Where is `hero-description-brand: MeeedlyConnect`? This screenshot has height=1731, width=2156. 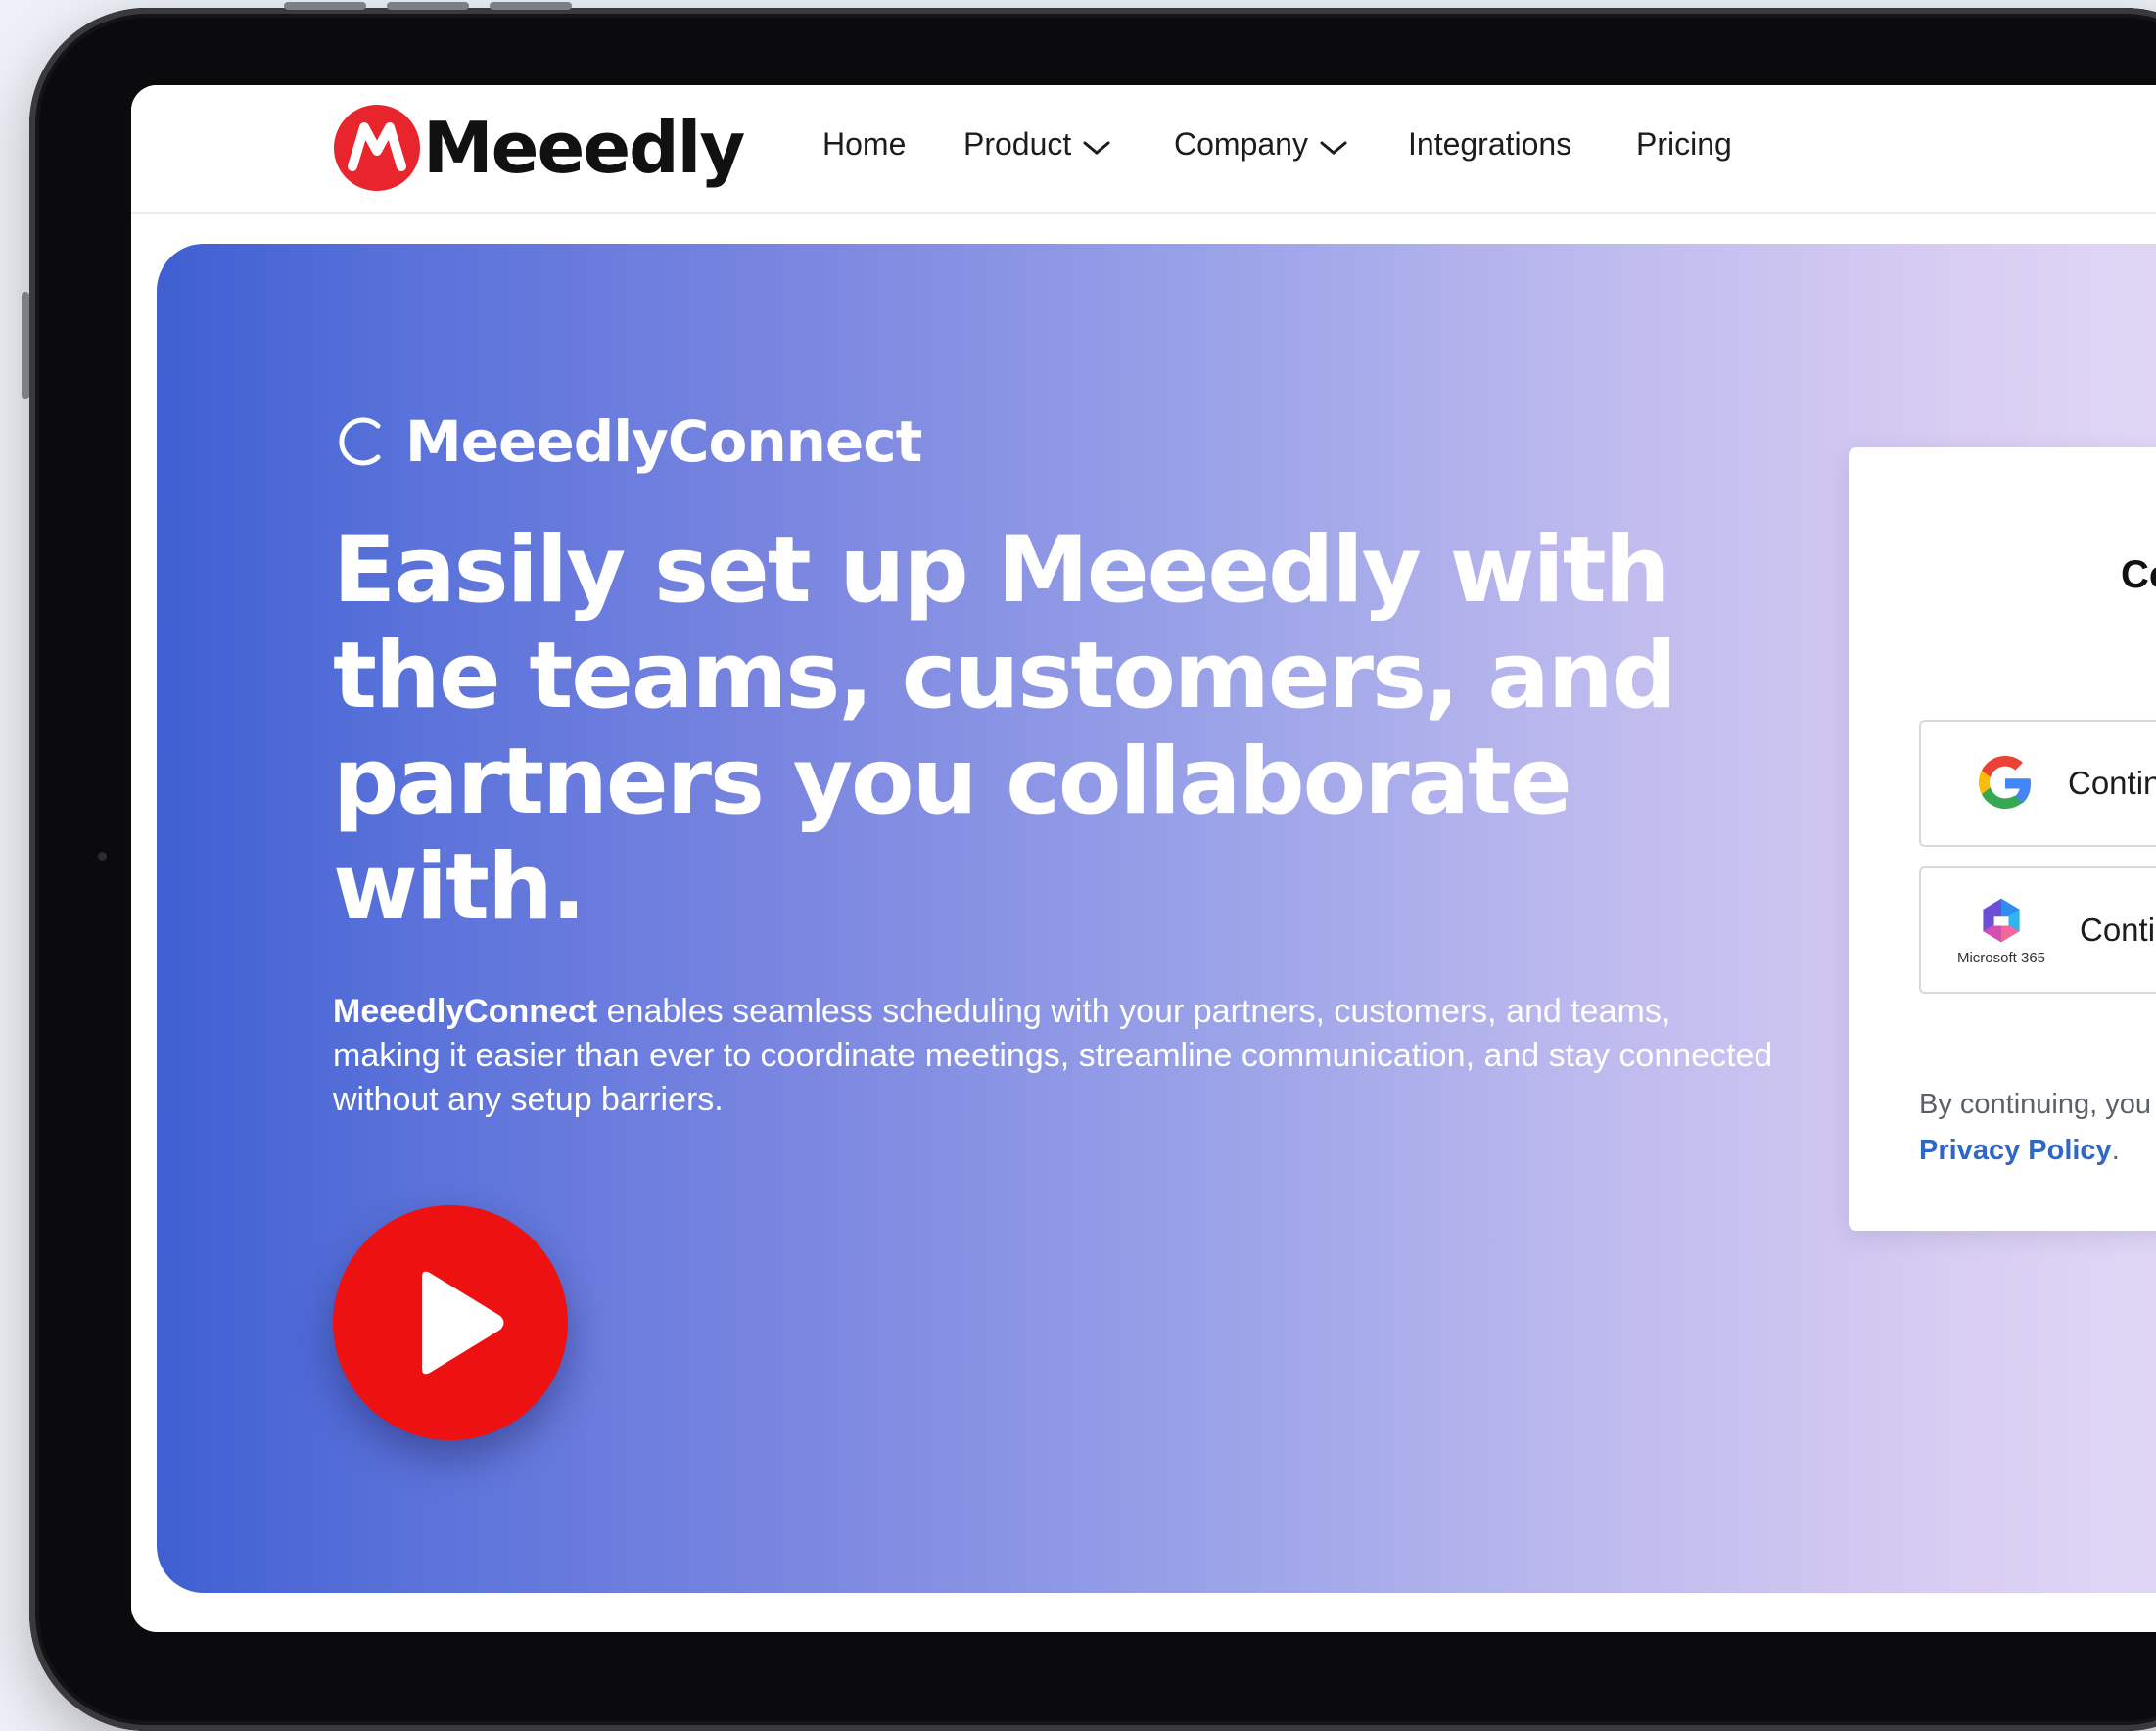 hero-description-brand: MeeedlyConnect is located at coordinates (466, 1011).